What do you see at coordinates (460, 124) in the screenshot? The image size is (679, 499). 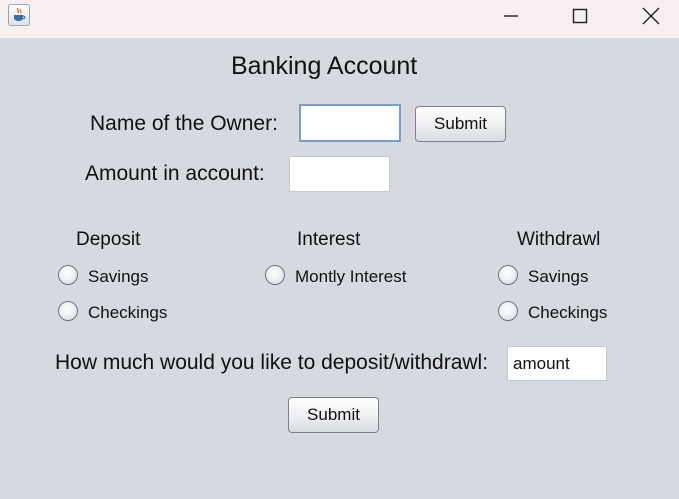 I see `owner-submit-button: Submit` at bounding box center [460, 124].